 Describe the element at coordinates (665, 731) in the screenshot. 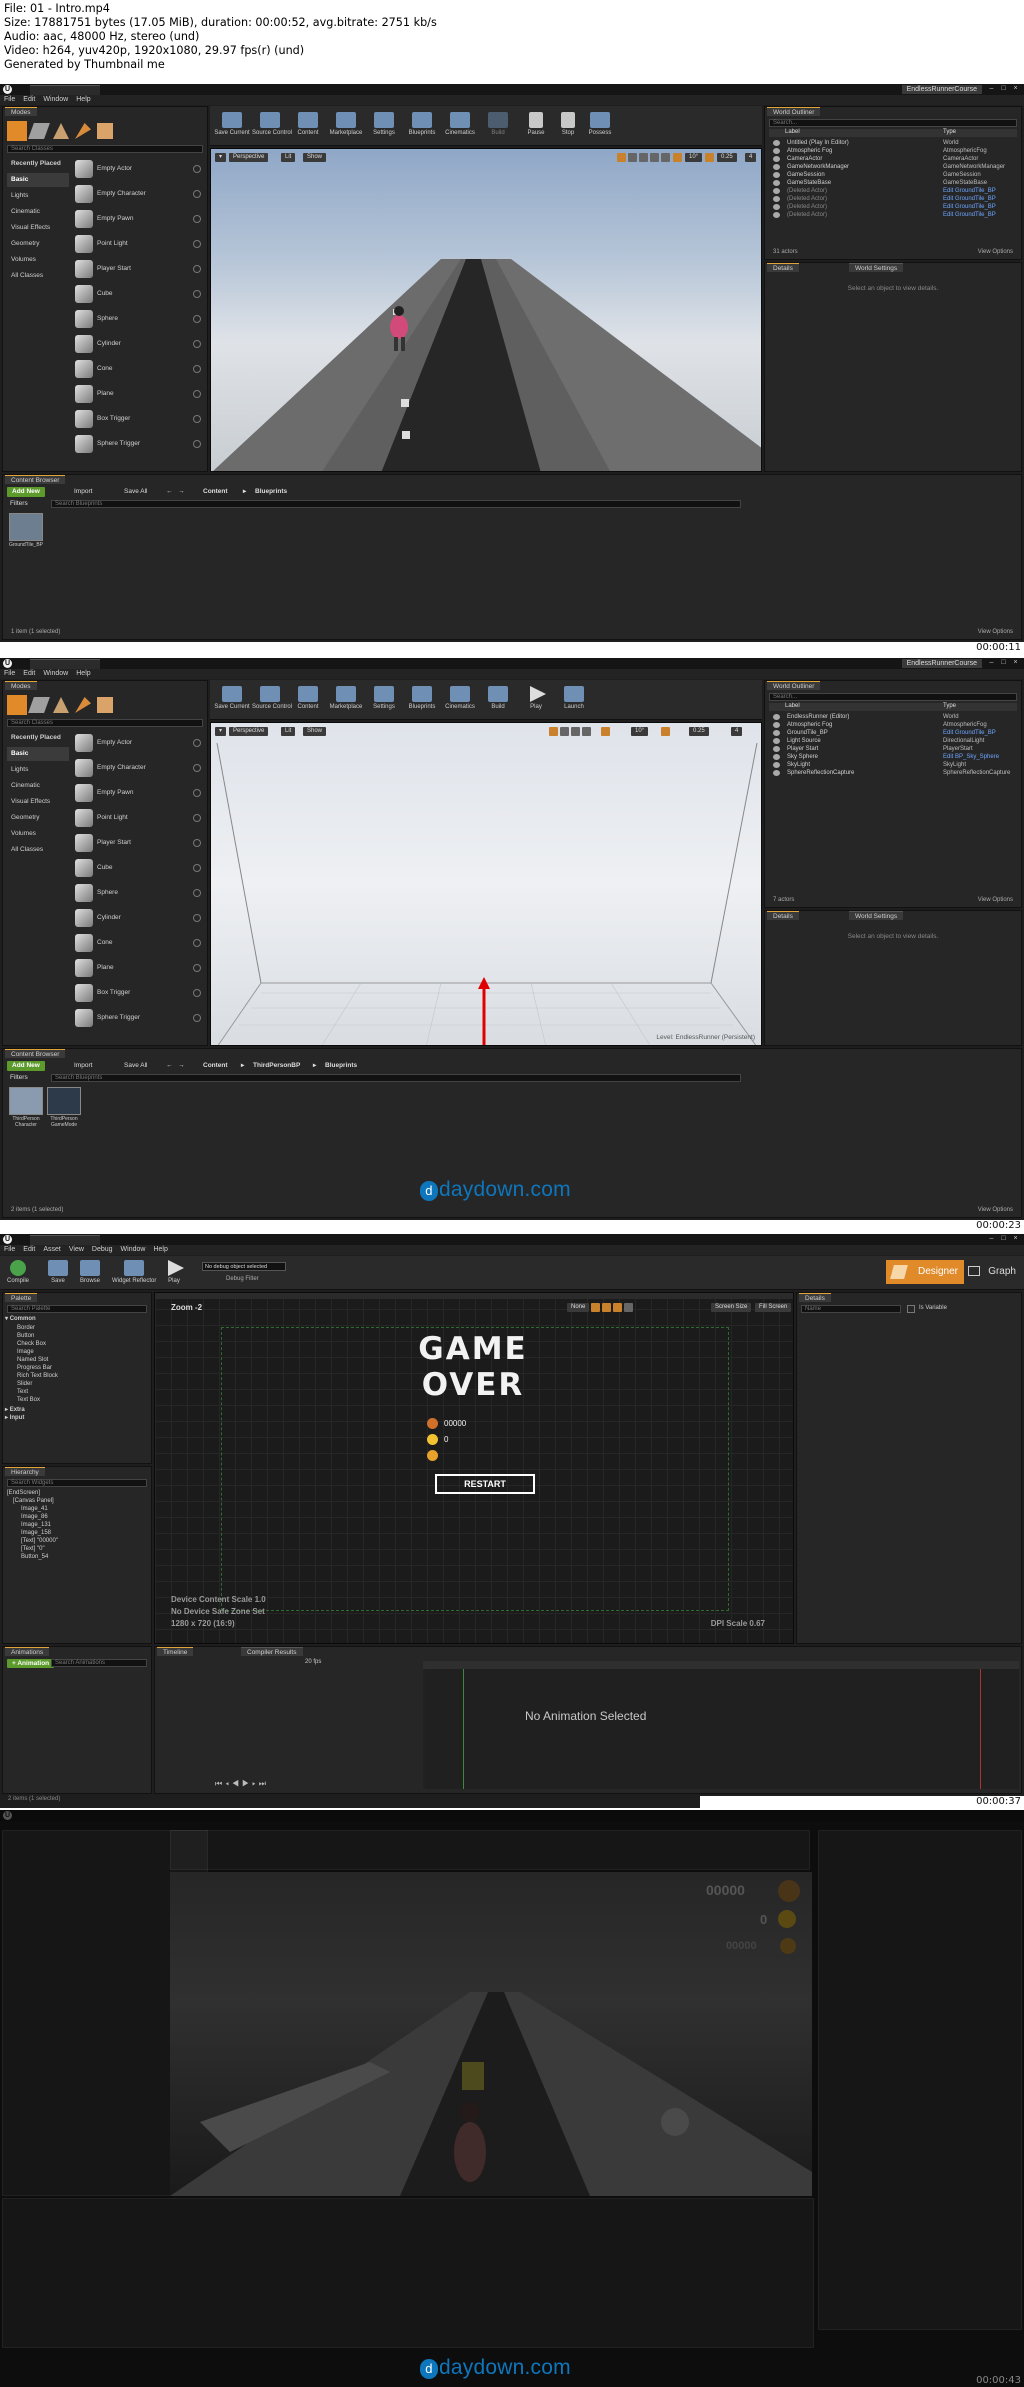

I see `angle-snap-icon` at that location.